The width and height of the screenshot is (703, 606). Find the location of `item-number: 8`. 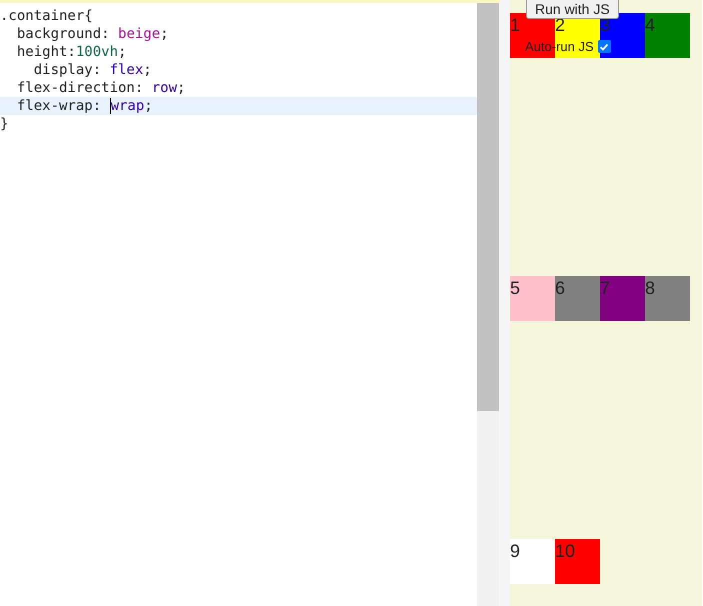

item-number: 8 is located at coordinates (650, 288).